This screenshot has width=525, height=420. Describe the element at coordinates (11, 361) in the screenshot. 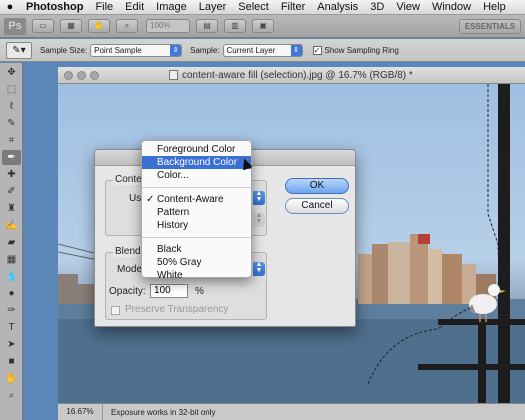

I see `shape-tool-icon: ■` at that location.